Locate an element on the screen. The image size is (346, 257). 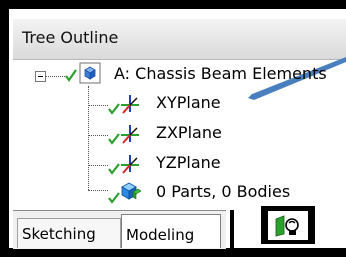
tree-connector-yz is located at coordinates (98, 165).